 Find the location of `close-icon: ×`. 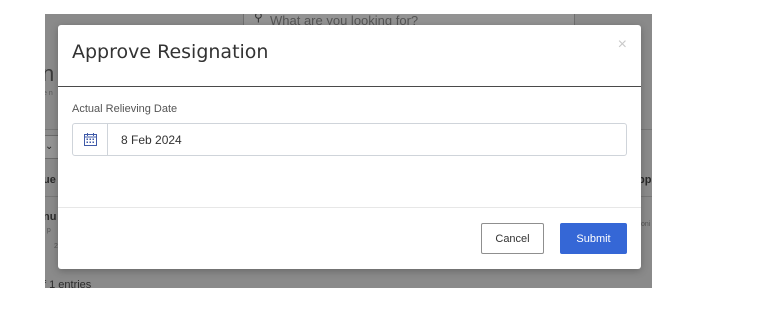

close-icon: × is located at coordinates (622, 45).